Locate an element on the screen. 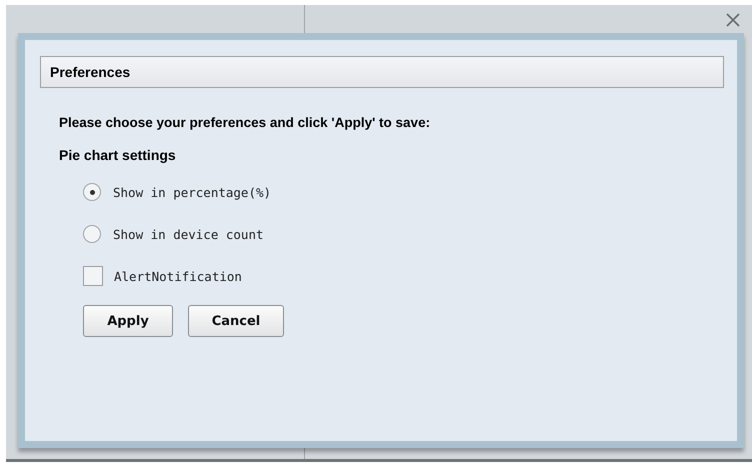 The height and width of the screenshot is (466, 752). checkbox is located at coordinates (93, 276).